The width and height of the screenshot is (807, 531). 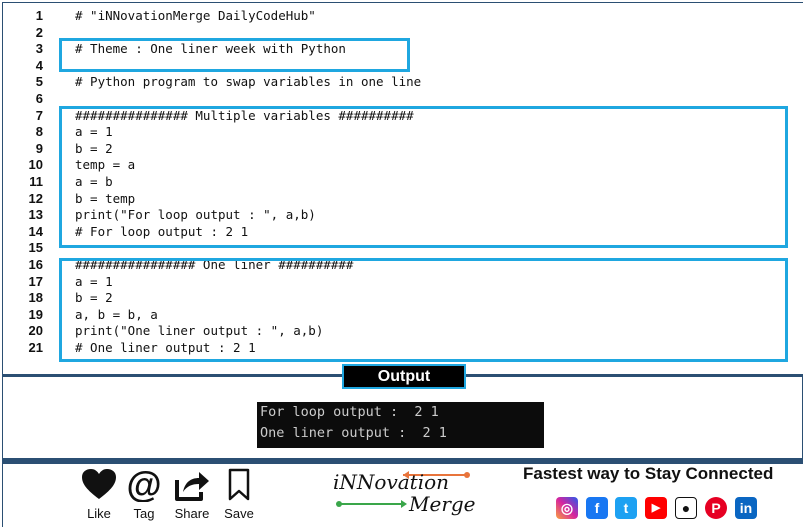 What do you see at coordinates (567, 508) in the screenshot?
I see `instagram-icon: ◎` at bounding box center [567, 508].